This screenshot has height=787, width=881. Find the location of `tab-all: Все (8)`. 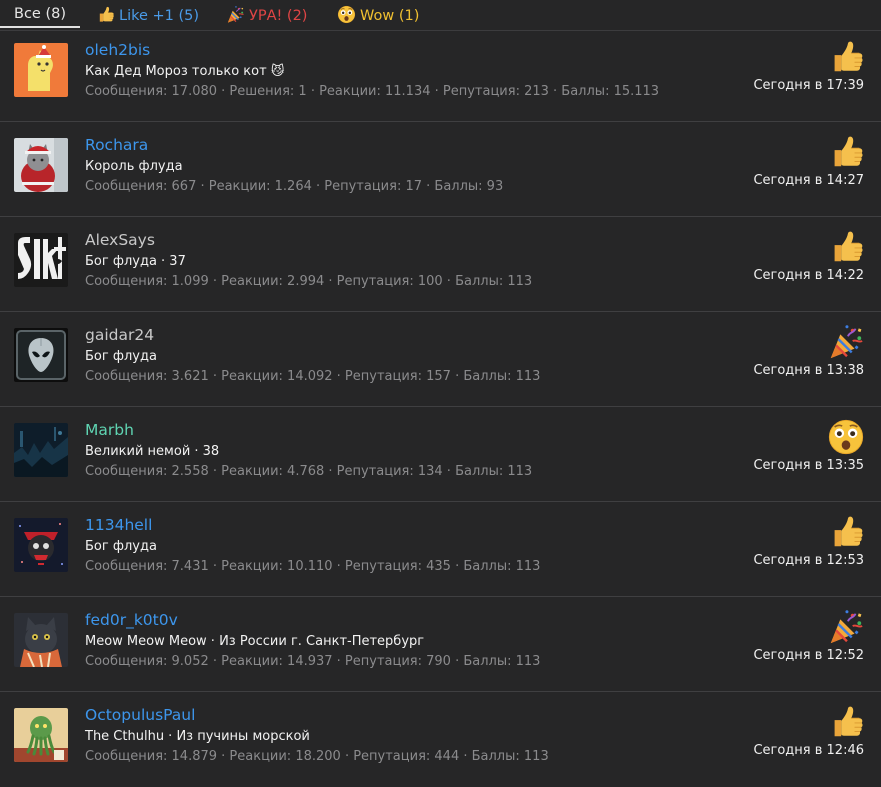

tab-all: Все (8) is located at coordinates (40, 14).